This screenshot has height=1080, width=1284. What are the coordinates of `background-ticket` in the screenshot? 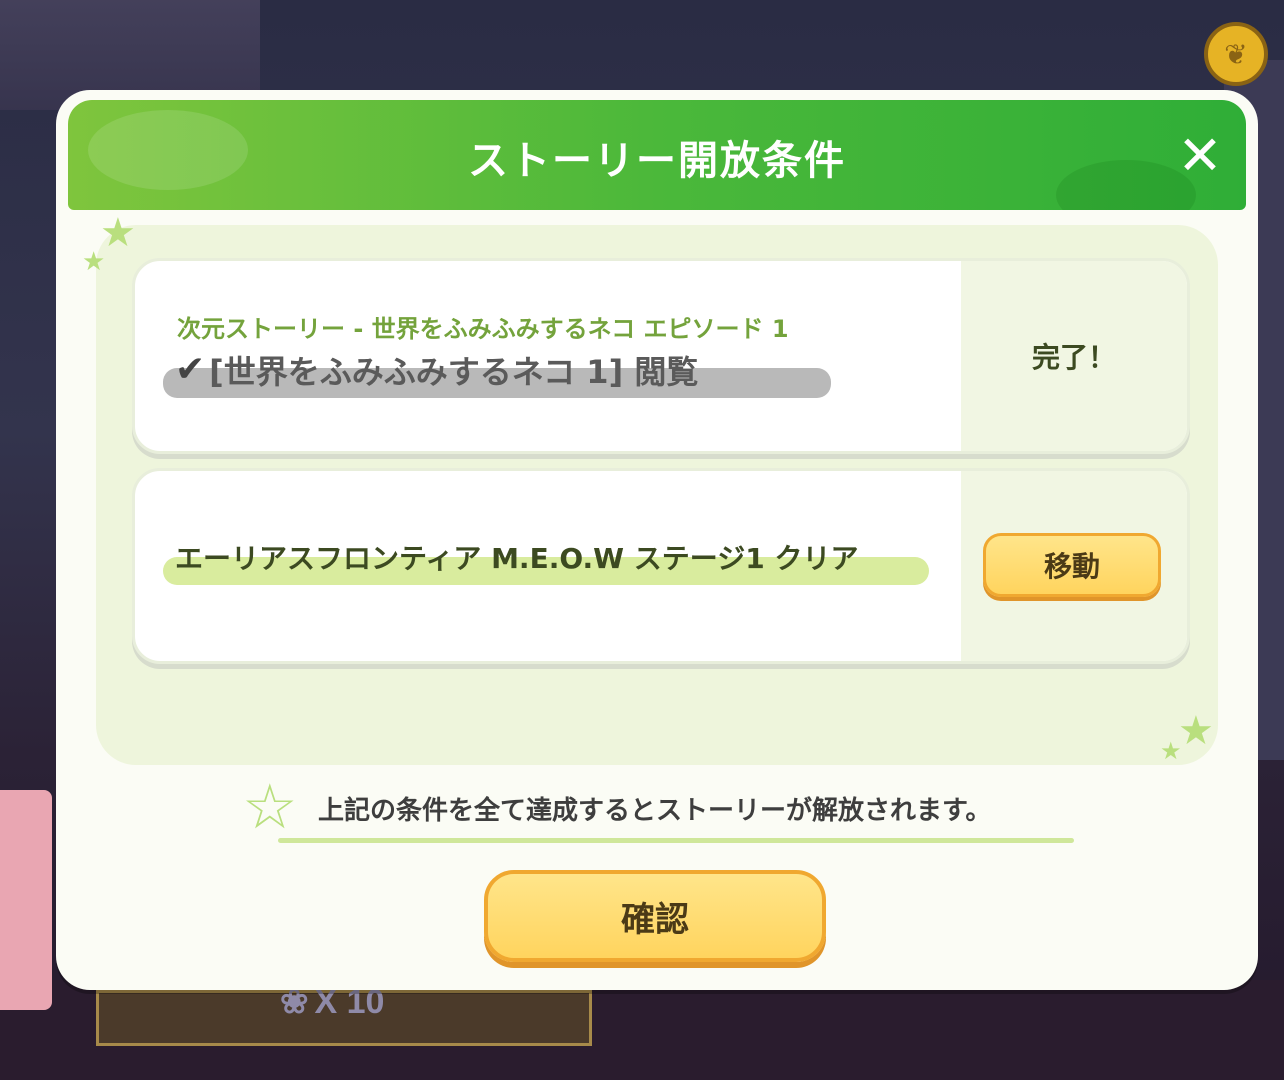 It's located at (26, 900).